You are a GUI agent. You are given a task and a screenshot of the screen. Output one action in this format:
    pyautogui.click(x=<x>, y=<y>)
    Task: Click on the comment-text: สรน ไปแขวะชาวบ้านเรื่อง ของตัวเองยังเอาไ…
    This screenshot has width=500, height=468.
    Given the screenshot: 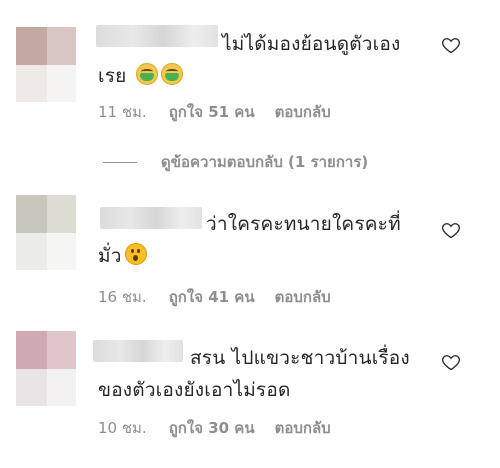 What is the action you would take?
    pyautogui.click(x=263, y=374)
    